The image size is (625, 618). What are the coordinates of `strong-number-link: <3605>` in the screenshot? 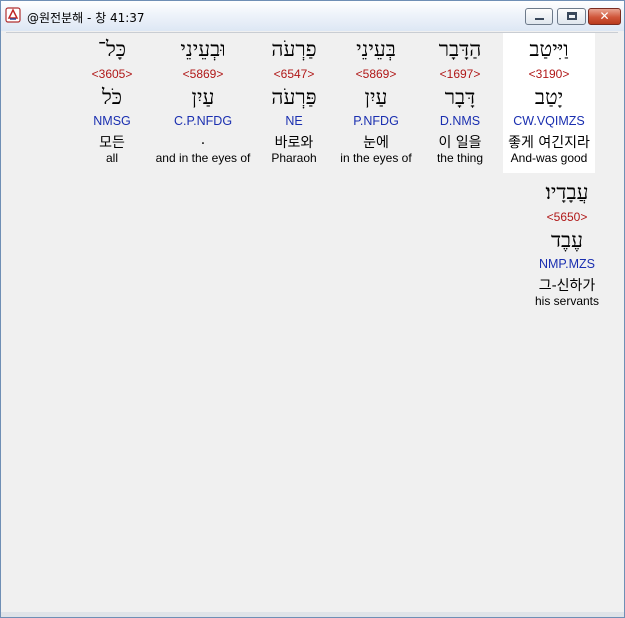 It's located at (112, 74).